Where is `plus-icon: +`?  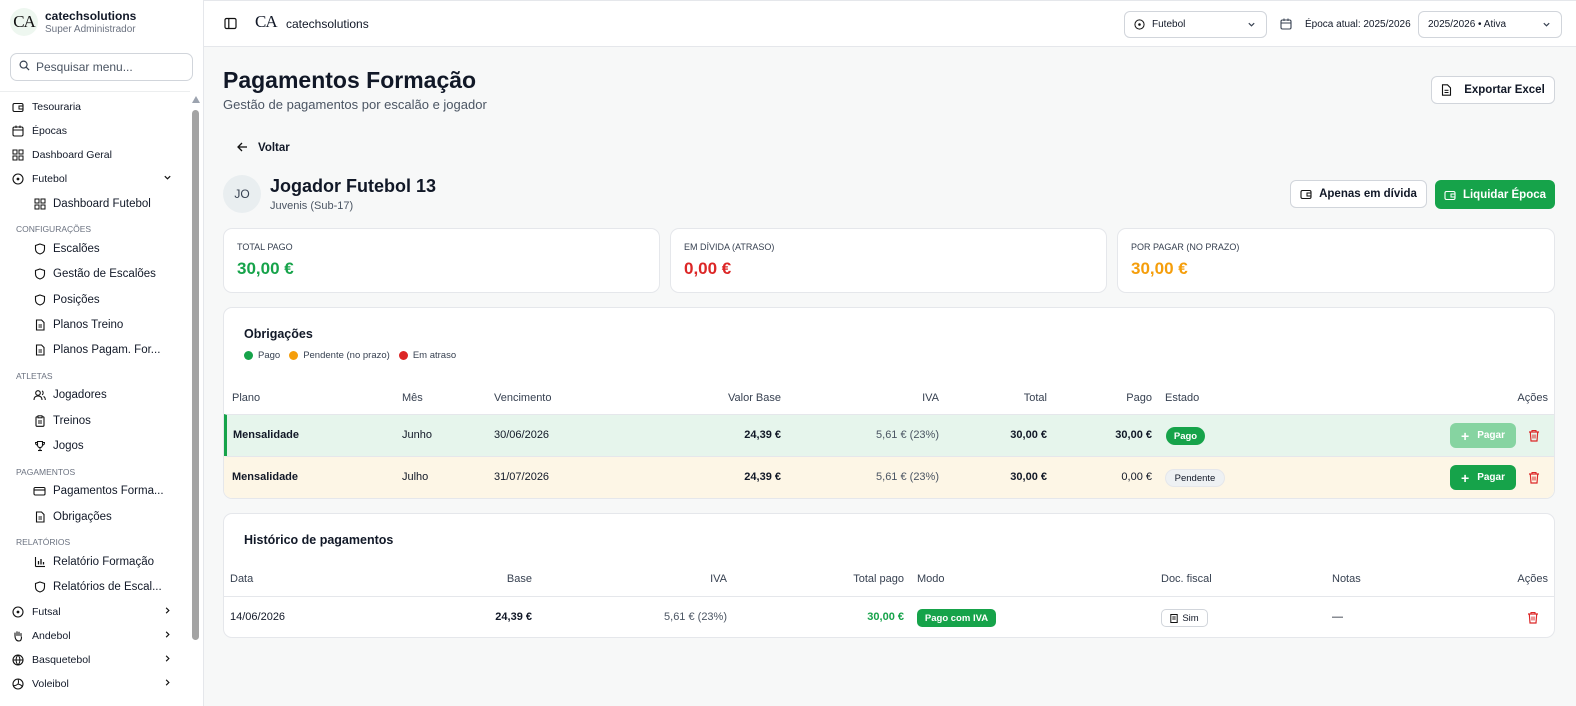
plus-icon: + is located at coordinates (1465, 477).